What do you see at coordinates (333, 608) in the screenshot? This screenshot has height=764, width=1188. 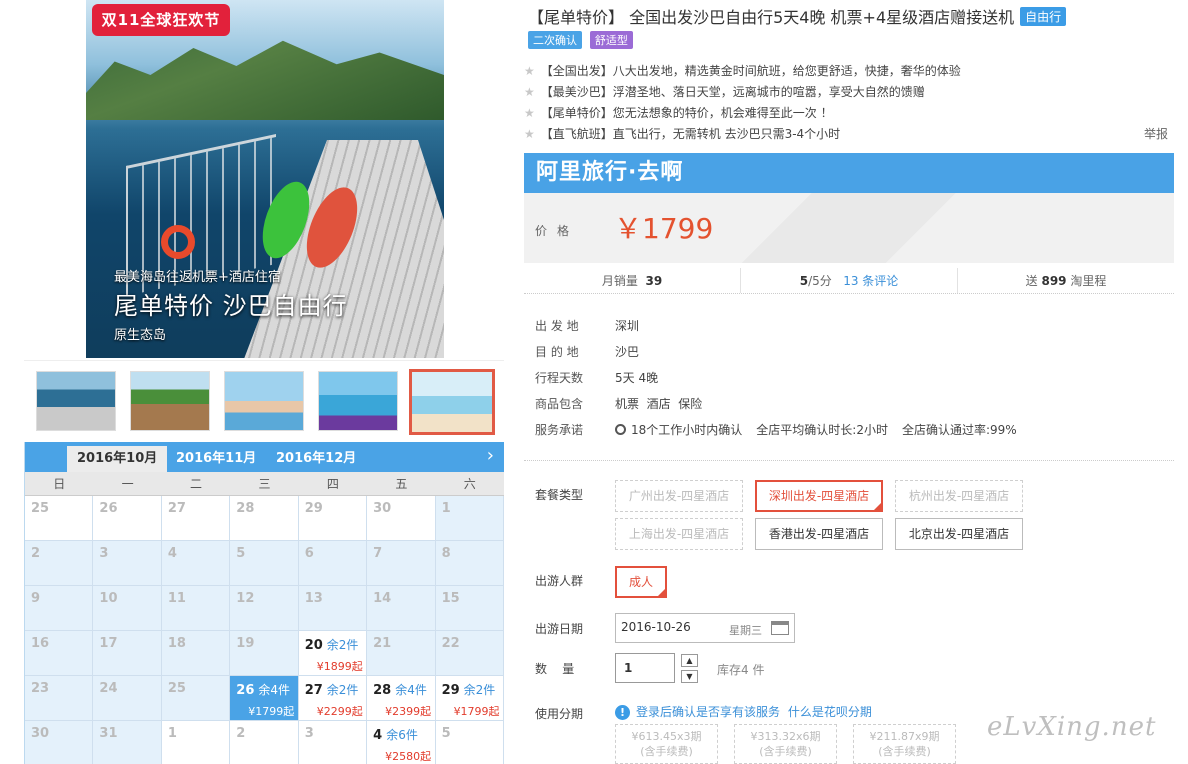 I see `calendar-day: 13` at bounding box center [333, 608].